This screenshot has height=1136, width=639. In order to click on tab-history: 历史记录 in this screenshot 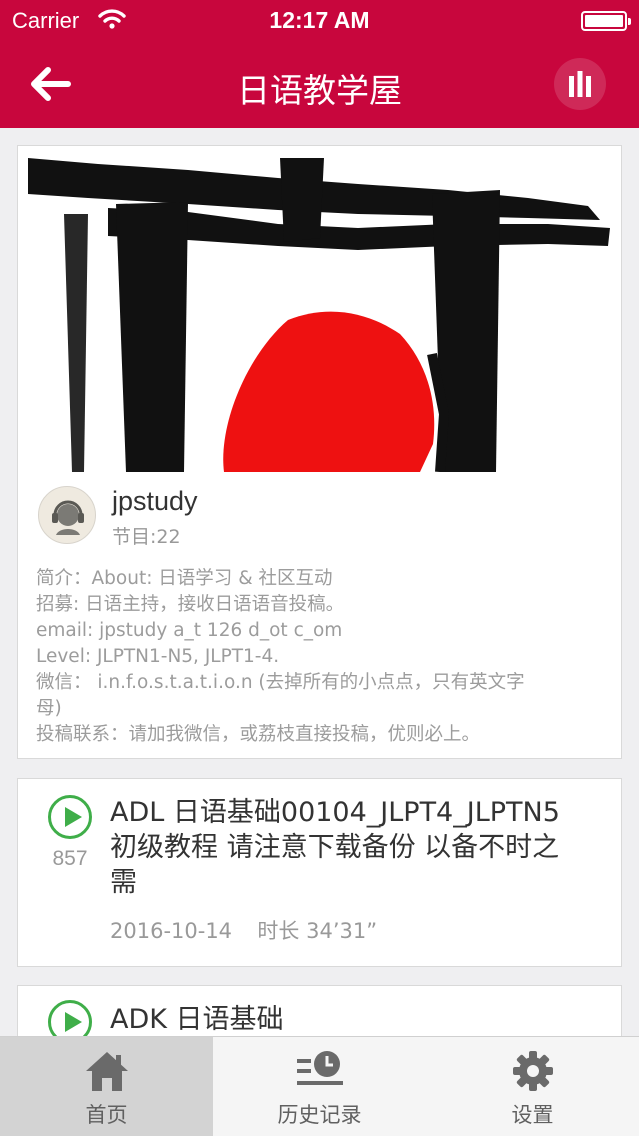, I will do `click(319, 1086)`.